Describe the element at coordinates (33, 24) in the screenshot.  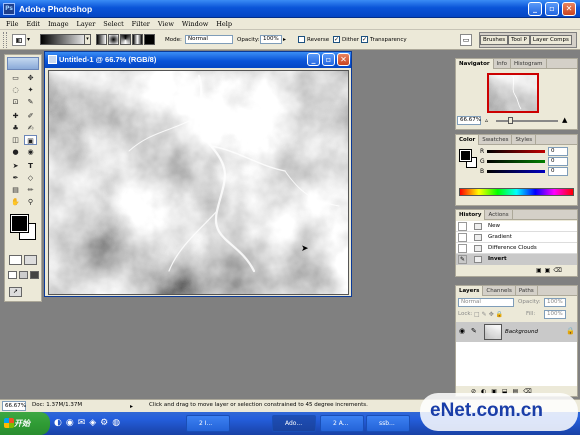
I see `menu-edit: Edit` at that location.